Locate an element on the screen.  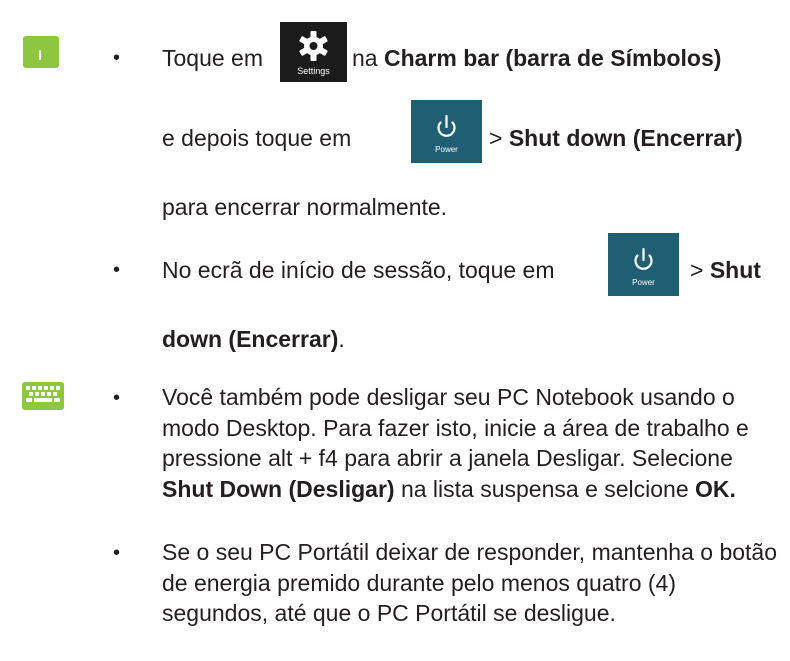
bold-term: Charm bar (barra de Símbolos) is located at coordinates (552, 58).